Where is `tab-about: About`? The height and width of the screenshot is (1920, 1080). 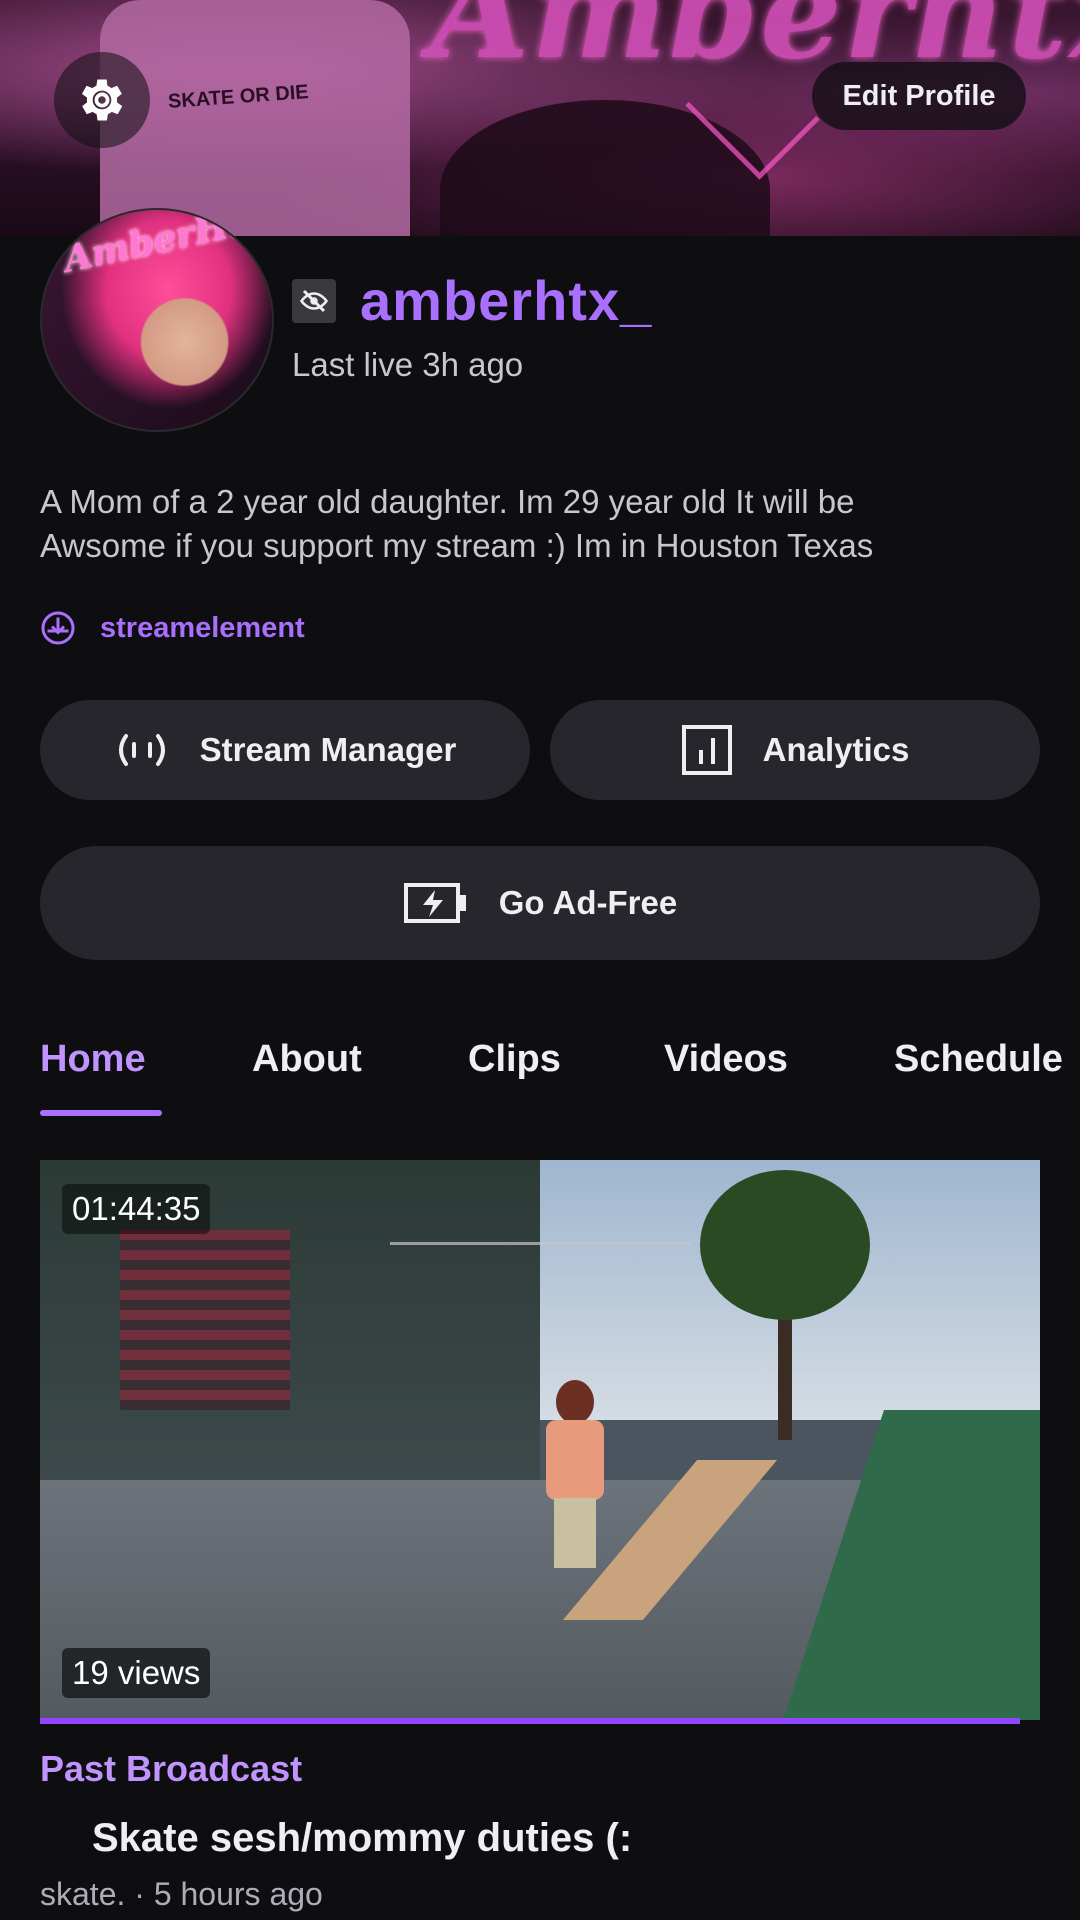 tab-about: About is located at coordinates (307, 1059).